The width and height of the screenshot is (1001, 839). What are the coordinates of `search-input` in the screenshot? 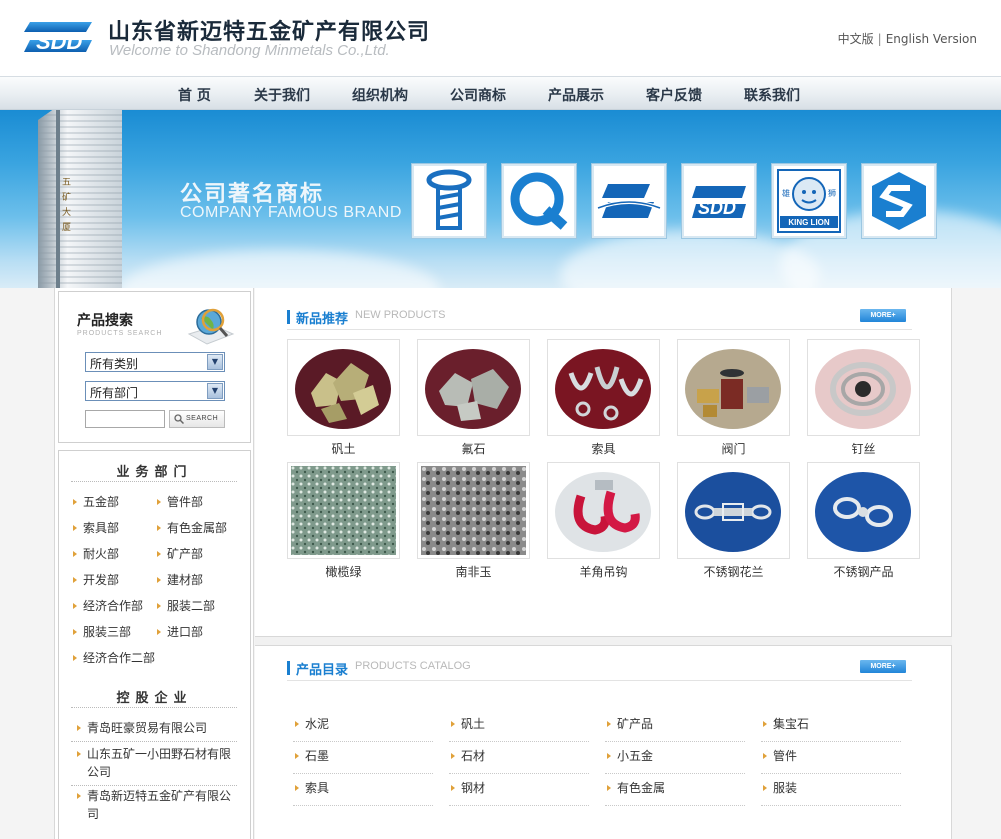 It's located at (125, 419).